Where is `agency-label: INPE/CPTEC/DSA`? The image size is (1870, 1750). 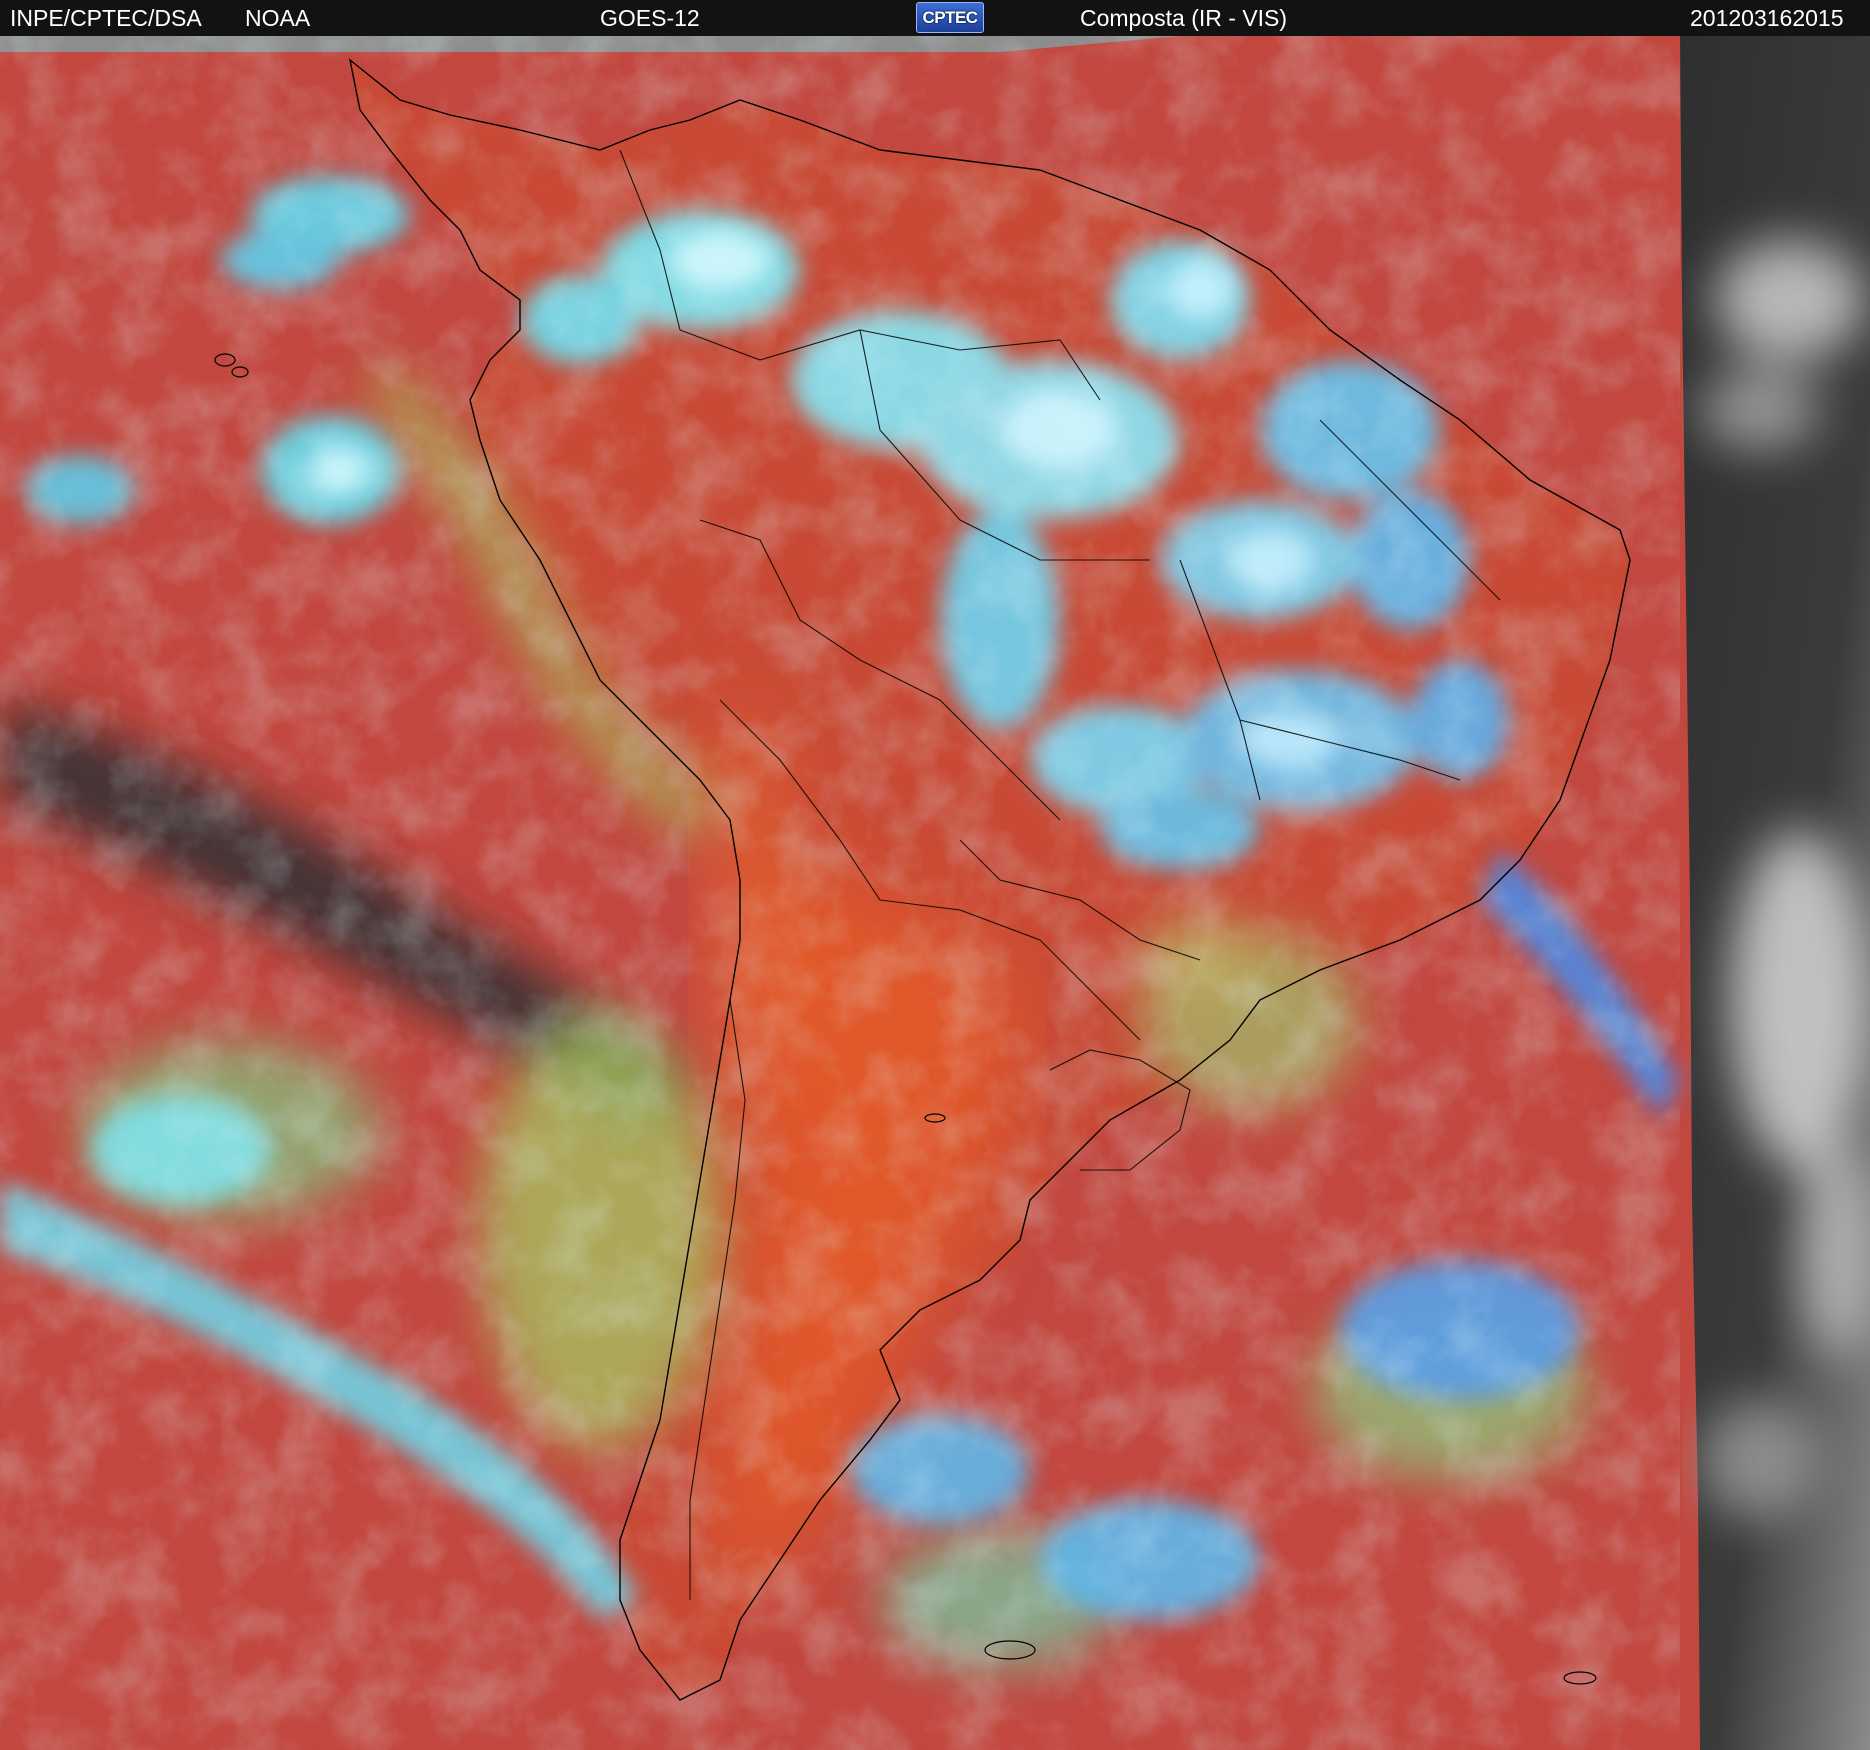 agency-label: INPE/CPTEC/DSA is located at coordinates (106, 18).